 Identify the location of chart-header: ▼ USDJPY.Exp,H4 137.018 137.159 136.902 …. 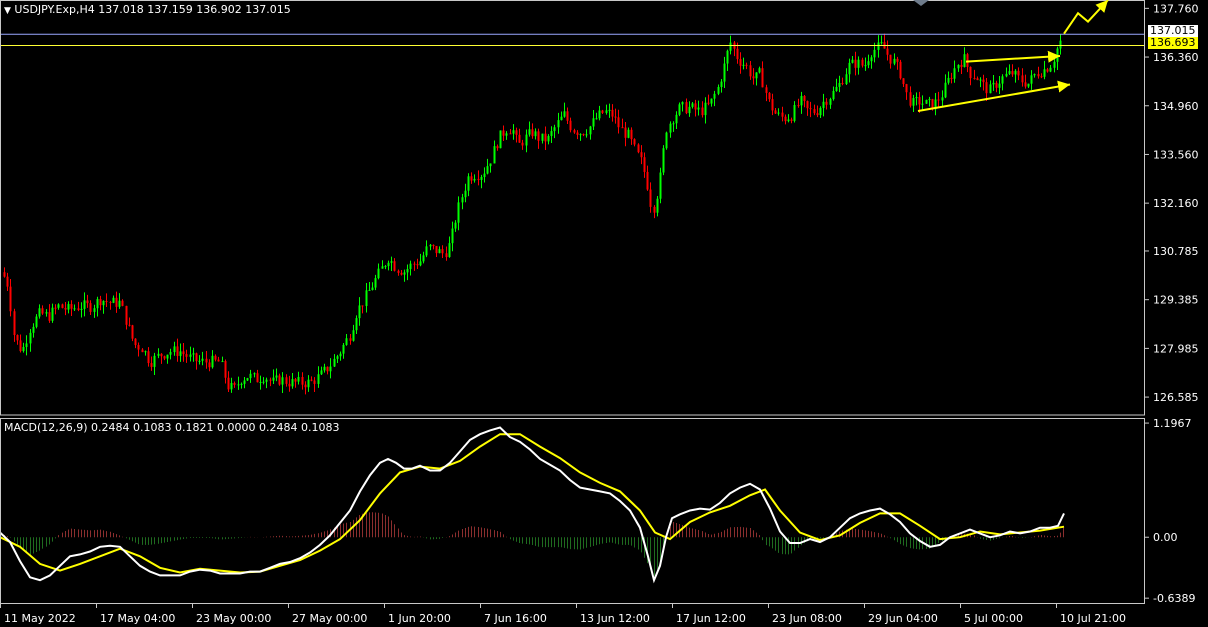
(147, 10).